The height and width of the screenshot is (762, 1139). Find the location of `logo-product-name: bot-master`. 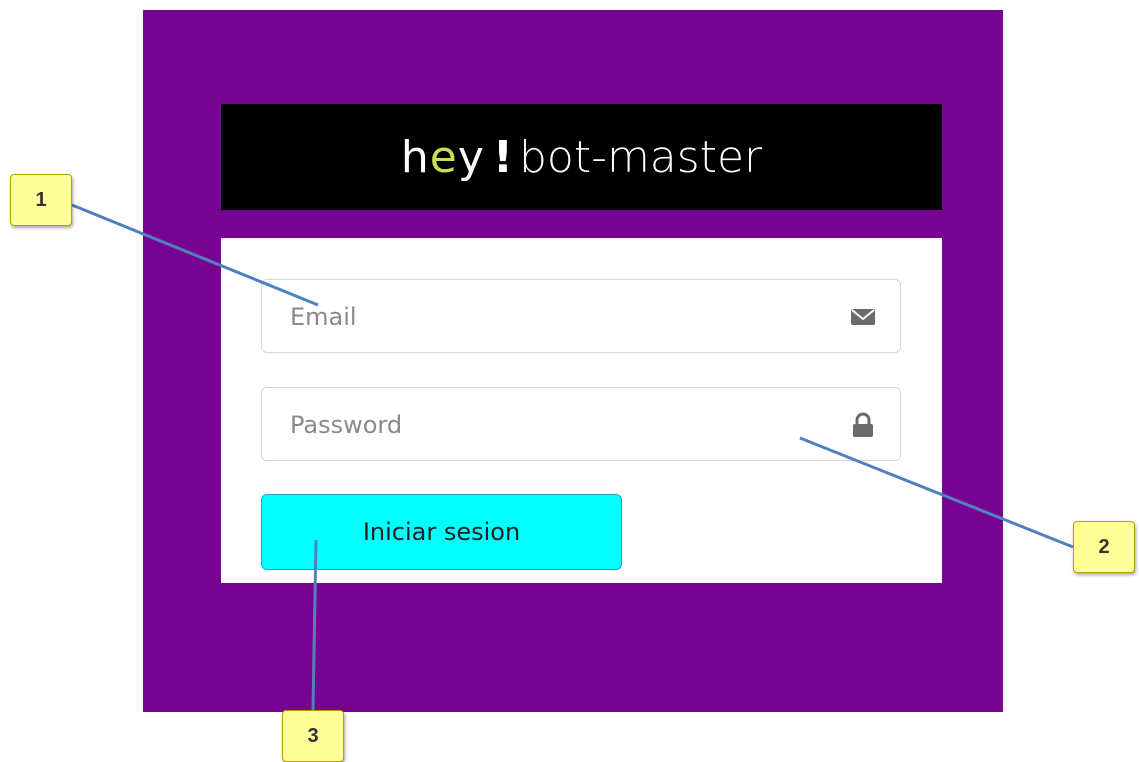

logo-product-name: bot-master is located at coordinates (640, 157).